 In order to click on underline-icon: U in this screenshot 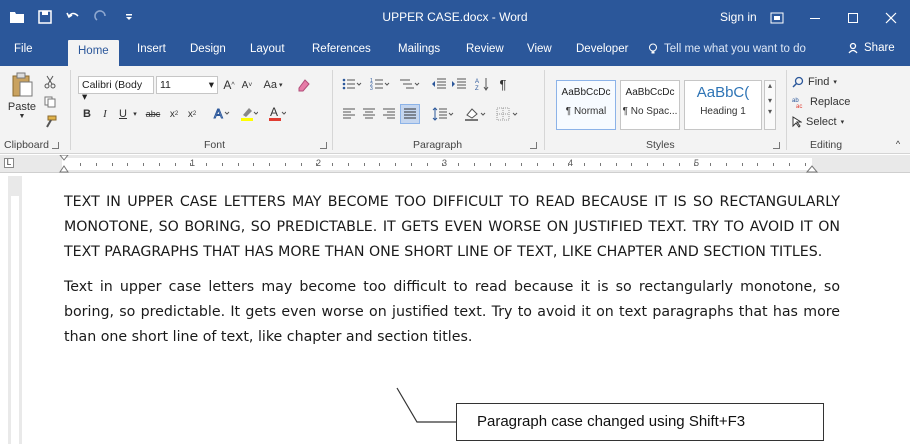, I will do `click(123, 114)`.